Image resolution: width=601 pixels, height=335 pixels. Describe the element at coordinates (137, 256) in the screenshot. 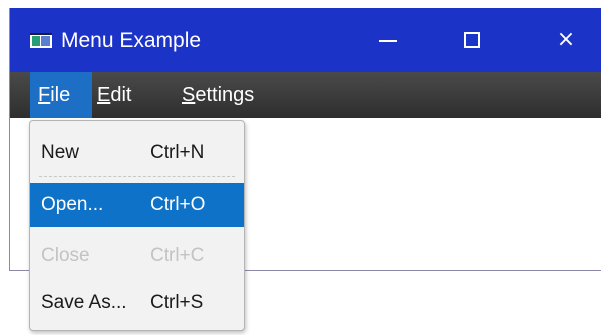

I see `menu-item-close: Close Ctrl+C` at that location.